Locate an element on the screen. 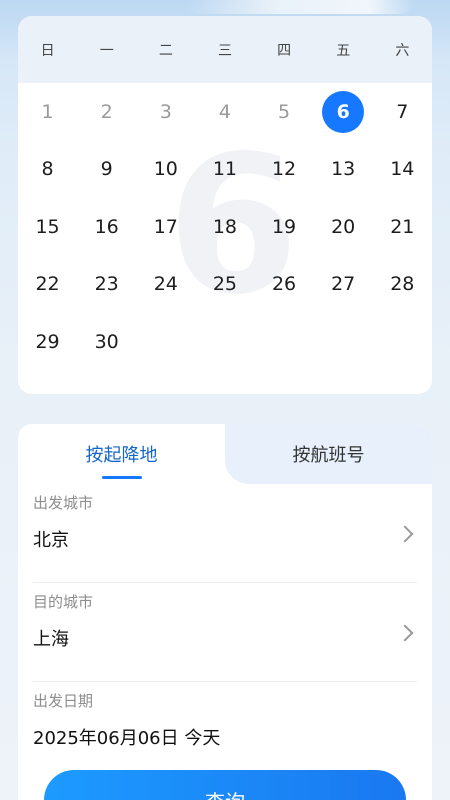 The image size is (450, 800). calendar-day-selected: 6 is located at coordinates (343, 112).